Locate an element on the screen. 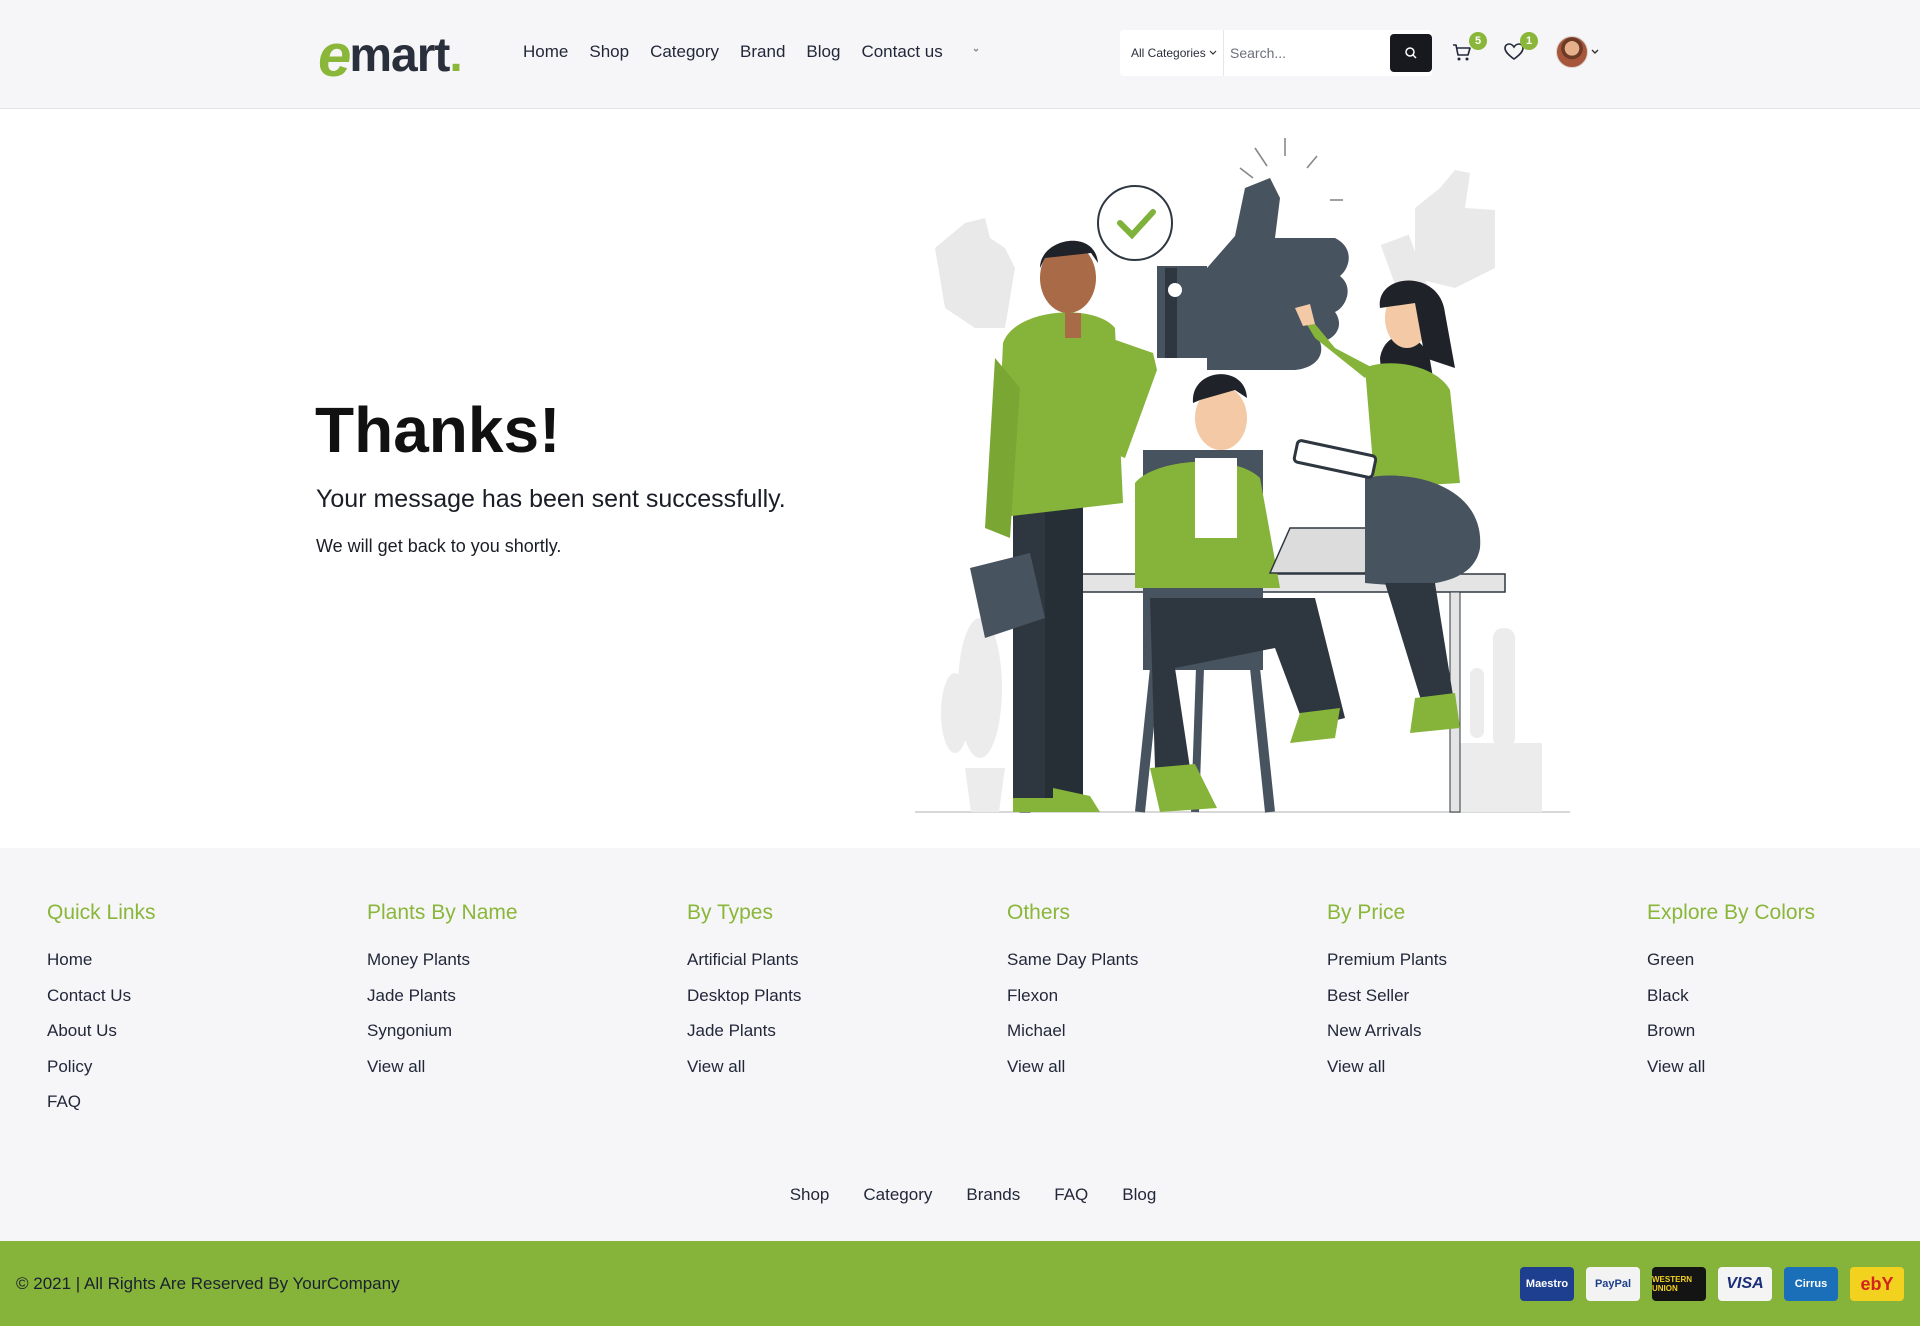  maestro-icon: Maestro is located at coordinates (1547, 1284).